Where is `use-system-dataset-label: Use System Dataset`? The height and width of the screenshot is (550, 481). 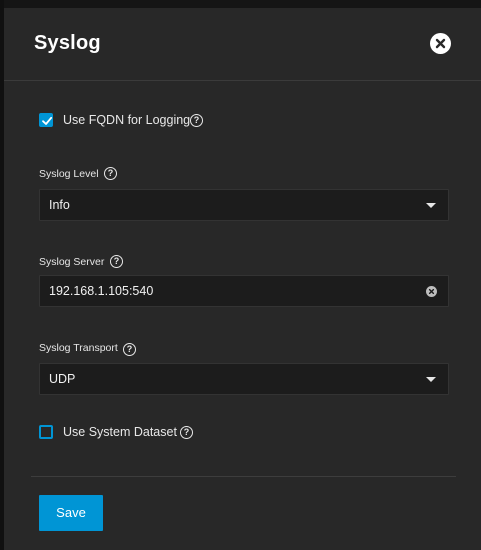 use-system-dataset-label: Use System Dataset is located at coordinates (120, 432).